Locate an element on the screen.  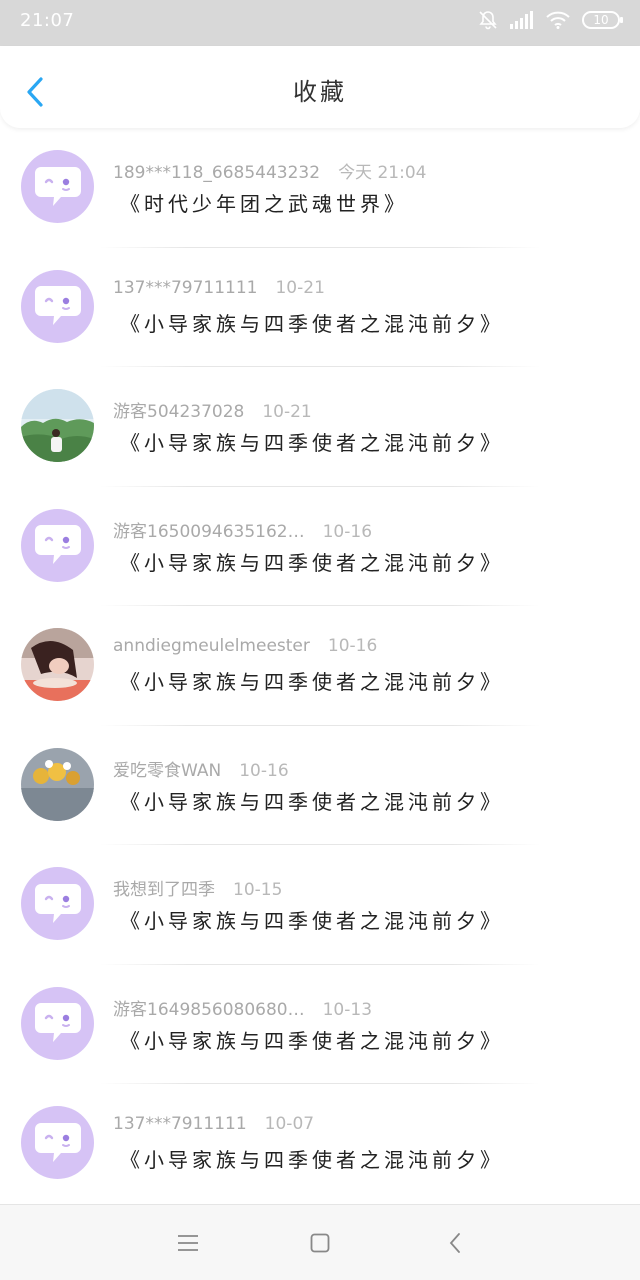
item-meta: 137***7911111 10-07 is located at coordinates (213, 1124).